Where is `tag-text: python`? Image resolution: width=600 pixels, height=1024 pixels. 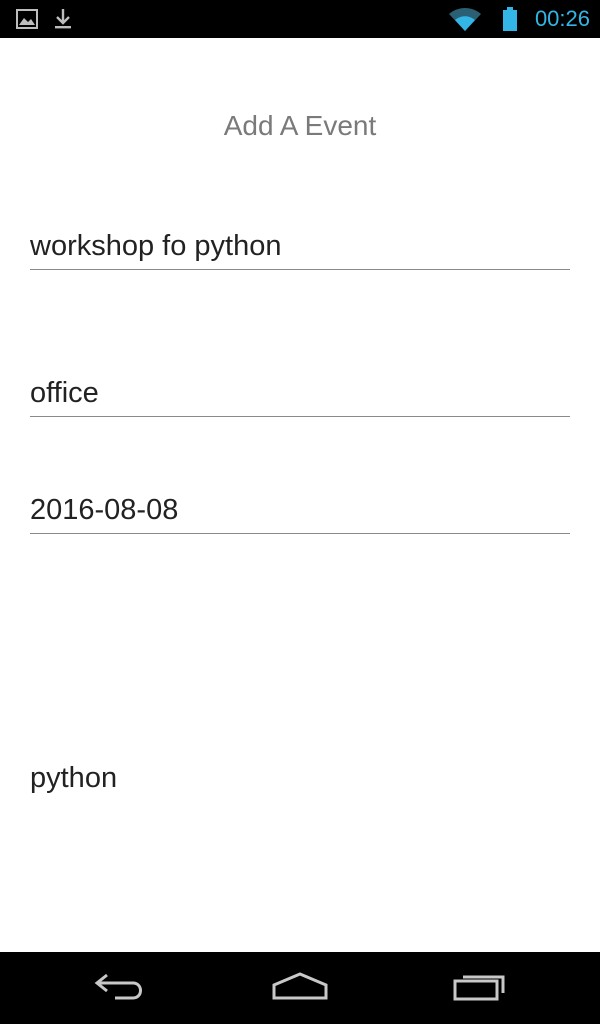
tag-text: python is located at coordinates (74, 778).